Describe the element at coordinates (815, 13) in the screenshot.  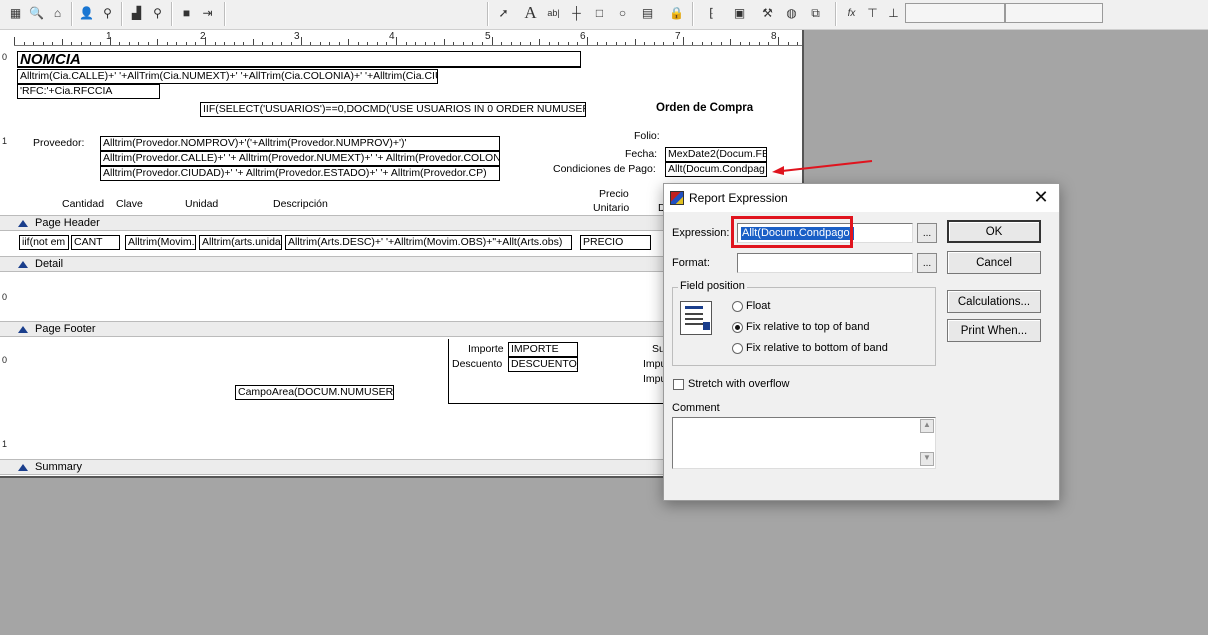
I see `layout-icon: ⧉` at that location.